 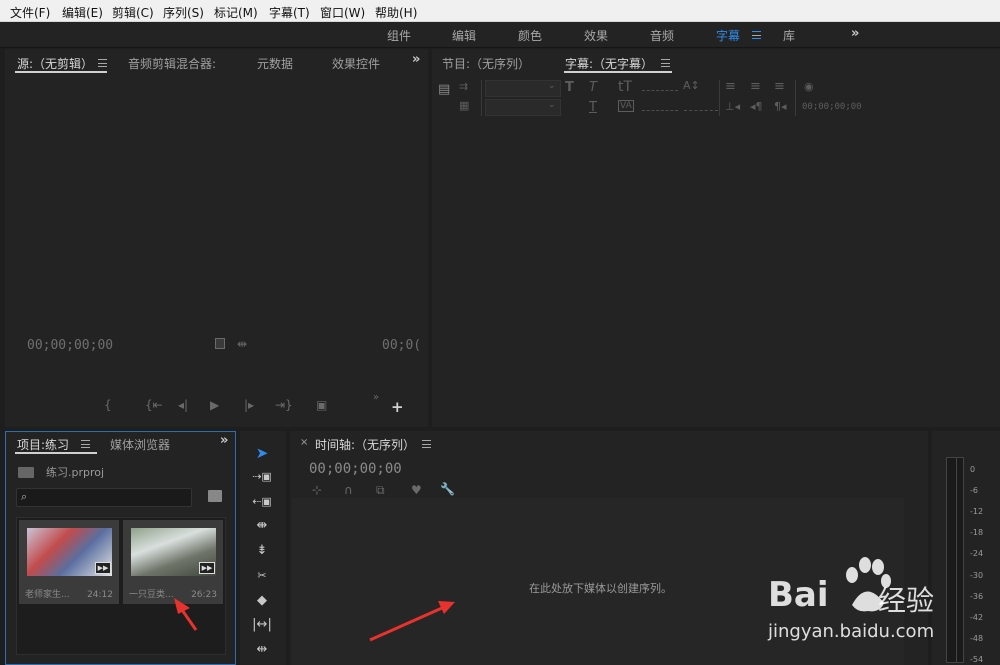 I want to click on workspace-tab-editing: 编辑, so click(x=464, y=35).